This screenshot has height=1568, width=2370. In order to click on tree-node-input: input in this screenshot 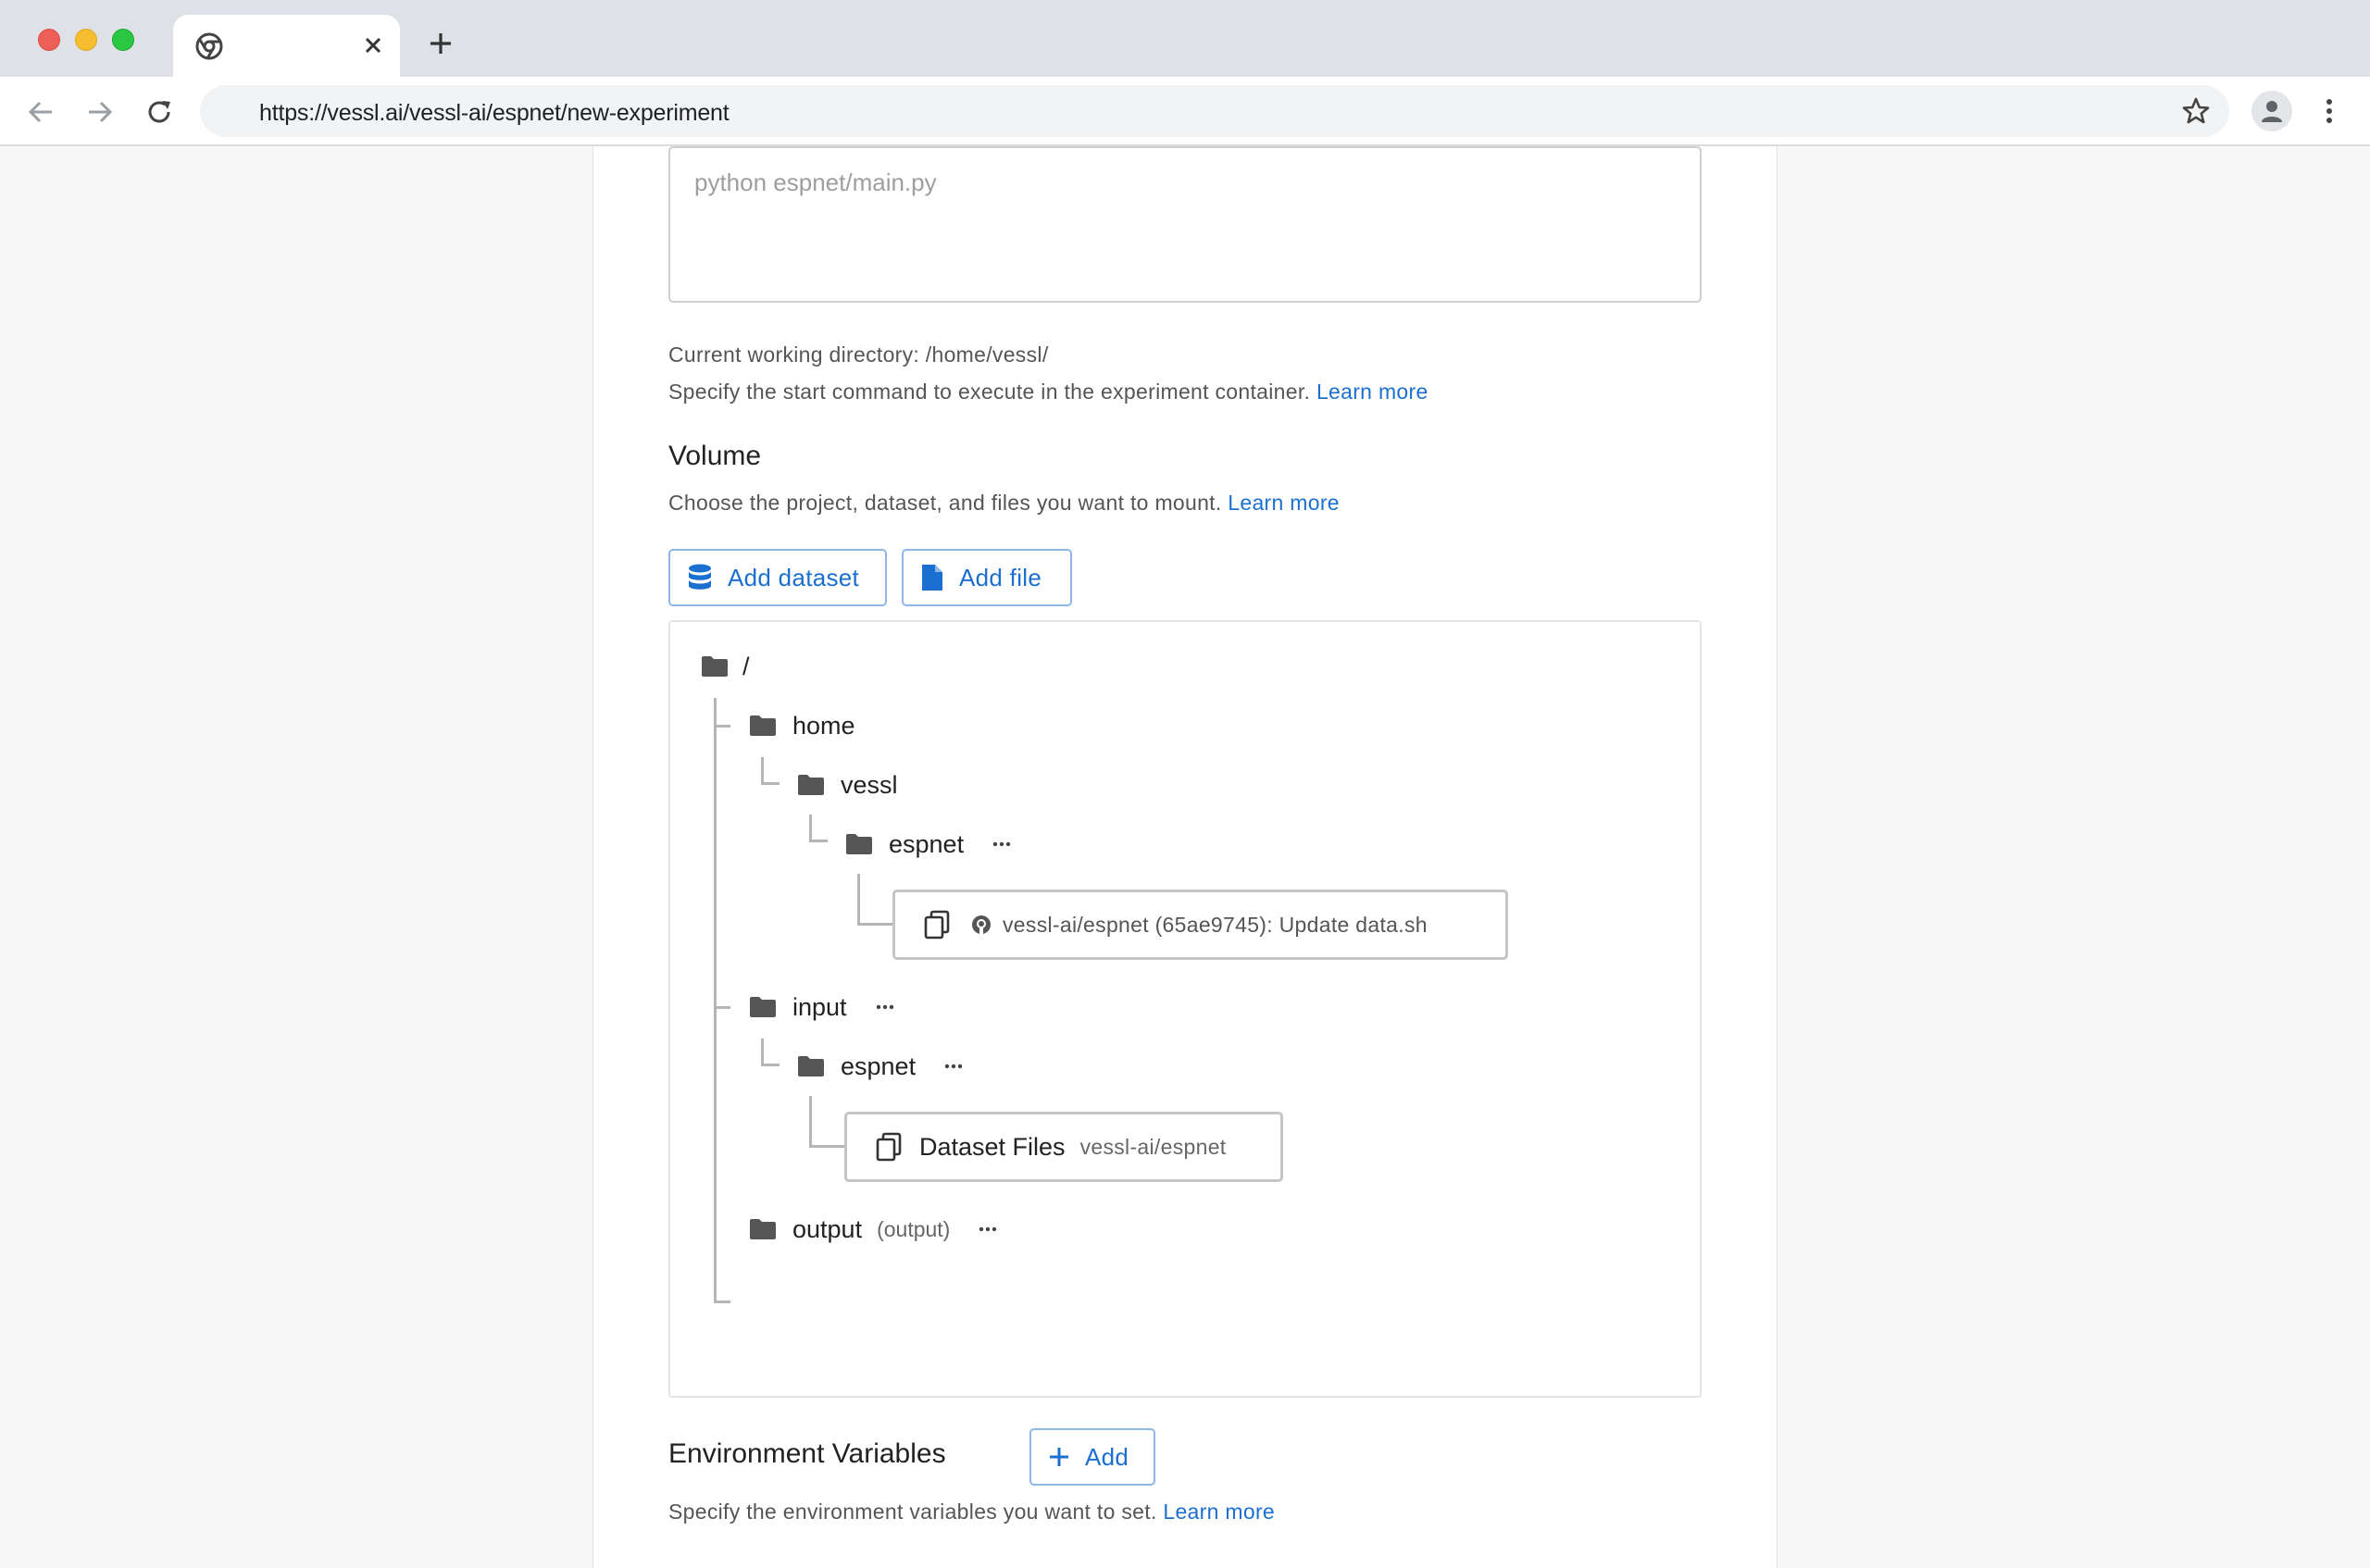, I will do `click(823, 1007)`.